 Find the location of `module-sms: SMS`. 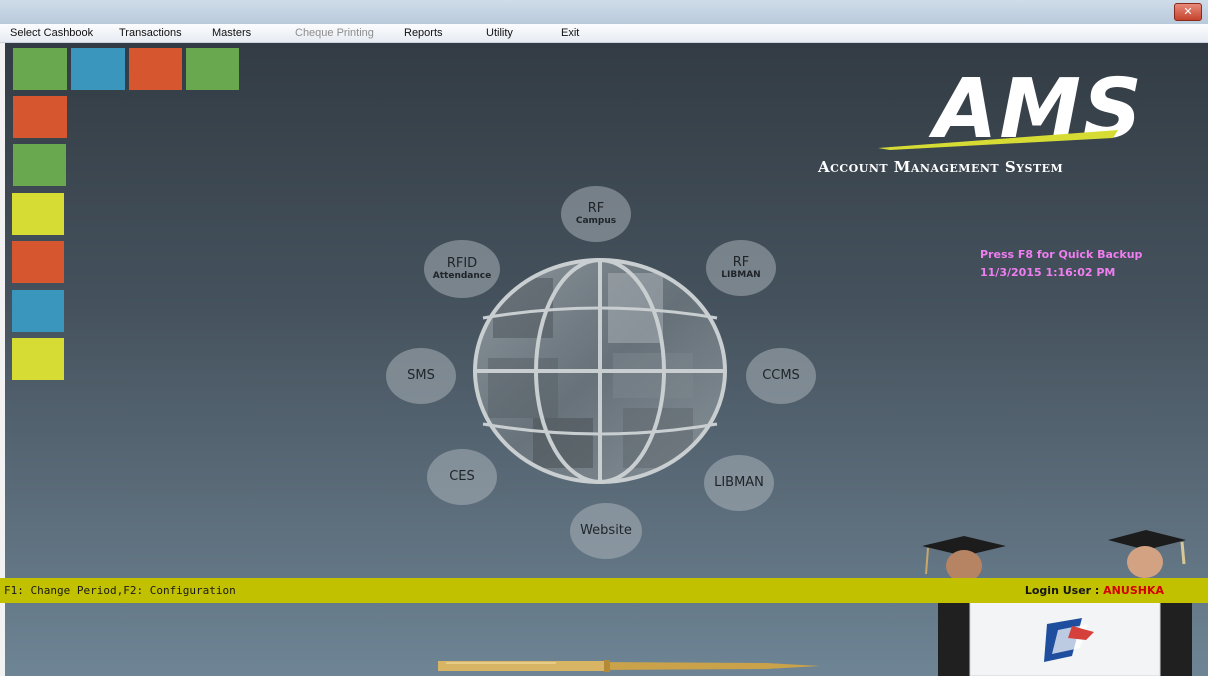

module-sms: SMS is located at coordinates (421, 376).